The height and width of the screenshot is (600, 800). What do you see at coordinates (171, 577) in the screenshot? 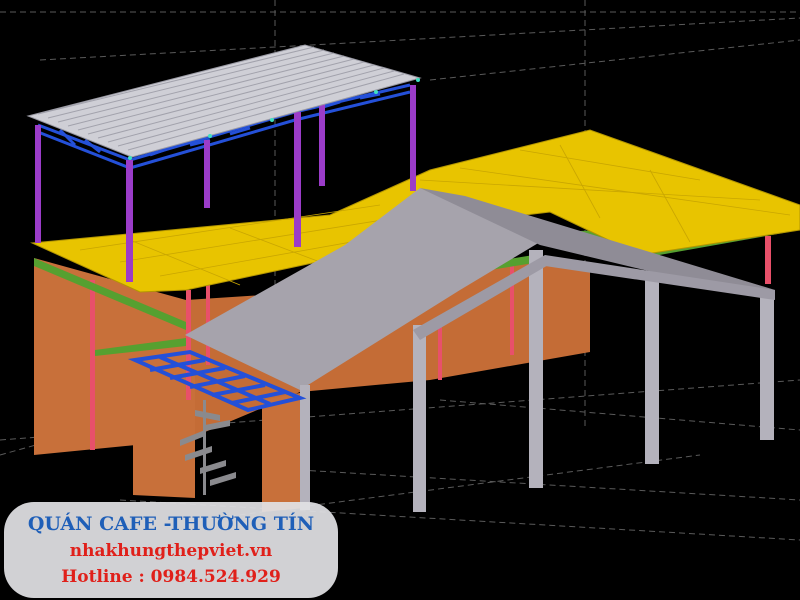
I see `caption-hotline: Hotline : 0984.524.929` at bounding box center [171, 577].